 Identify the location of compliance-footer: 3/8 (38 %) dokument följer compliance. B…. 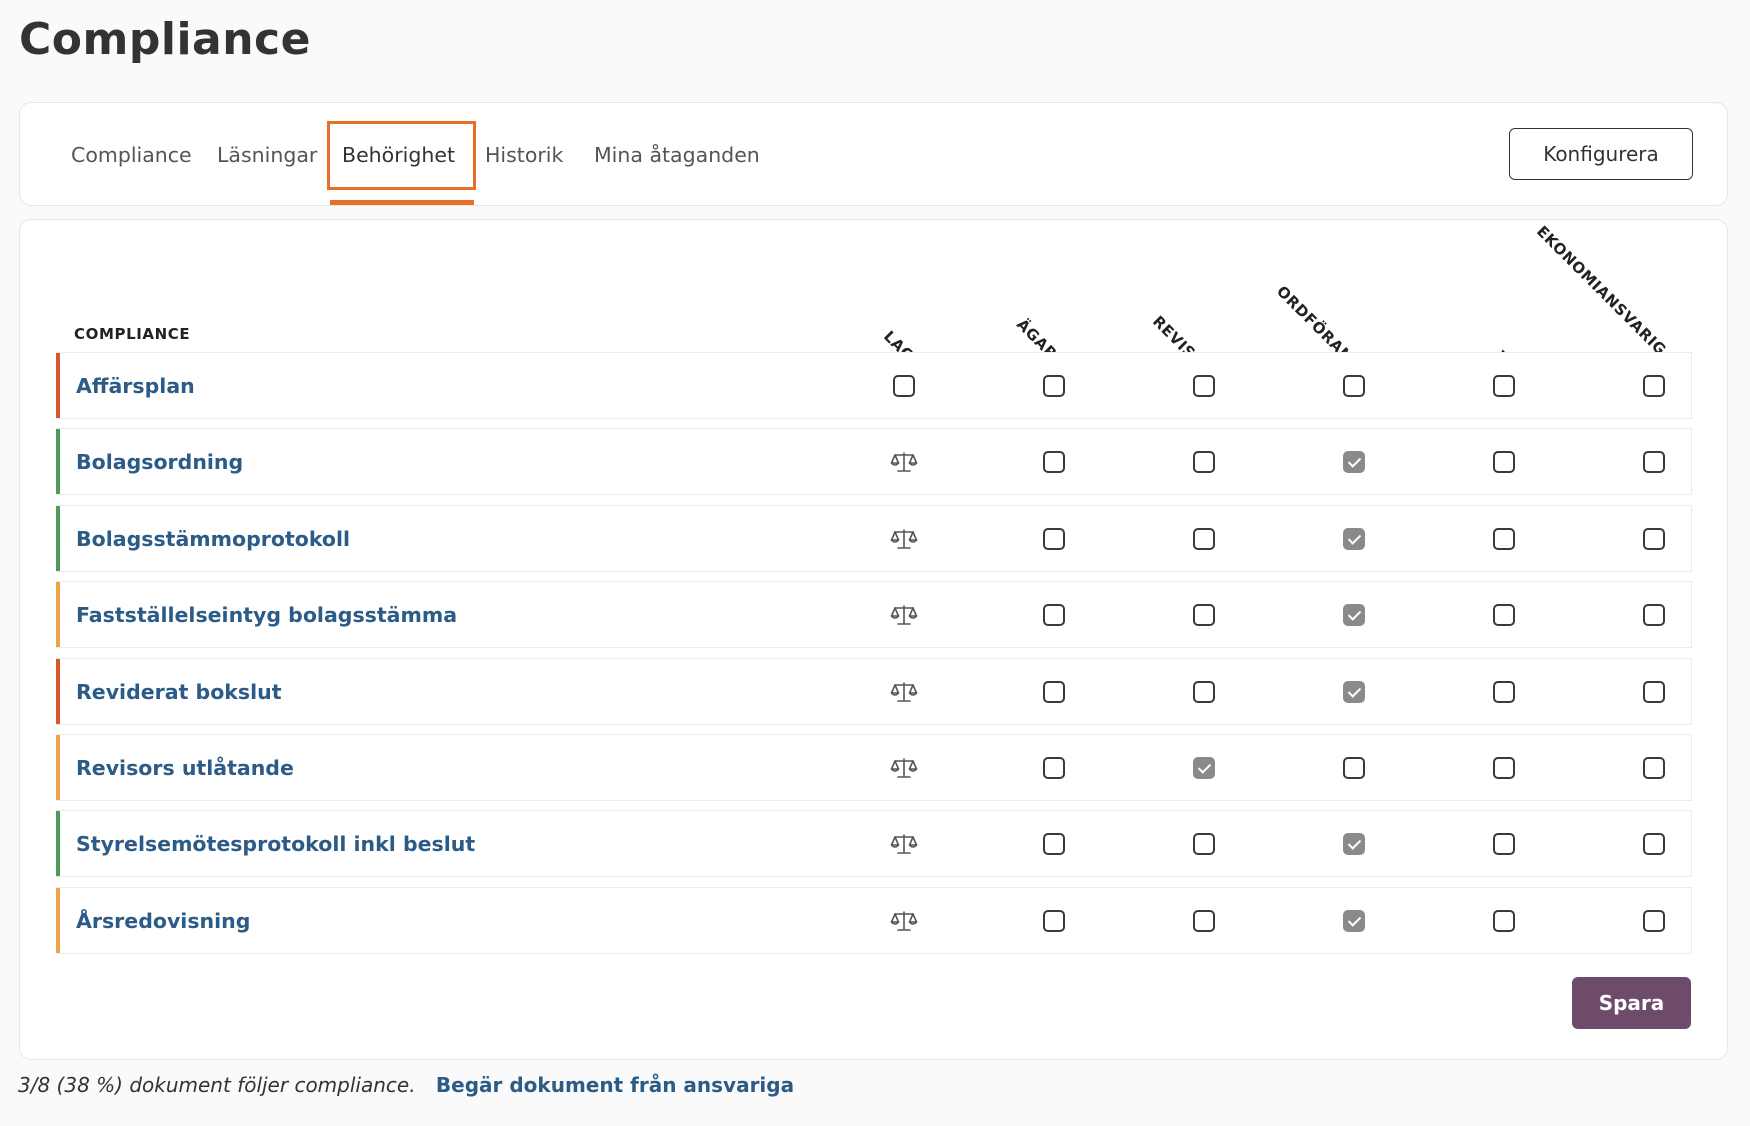
(406, 1085).